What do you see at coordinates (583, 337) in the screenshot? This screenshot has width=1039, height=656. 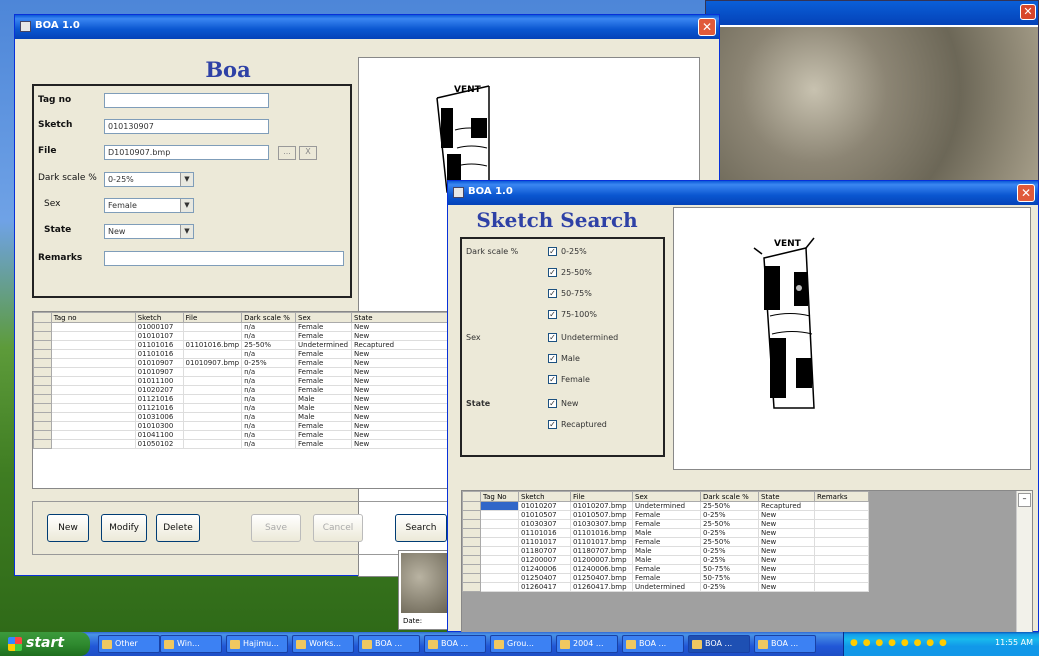 I see `sex-undetermined-checkbox: ✓ Undetermined` at bounding box center [583, 337].